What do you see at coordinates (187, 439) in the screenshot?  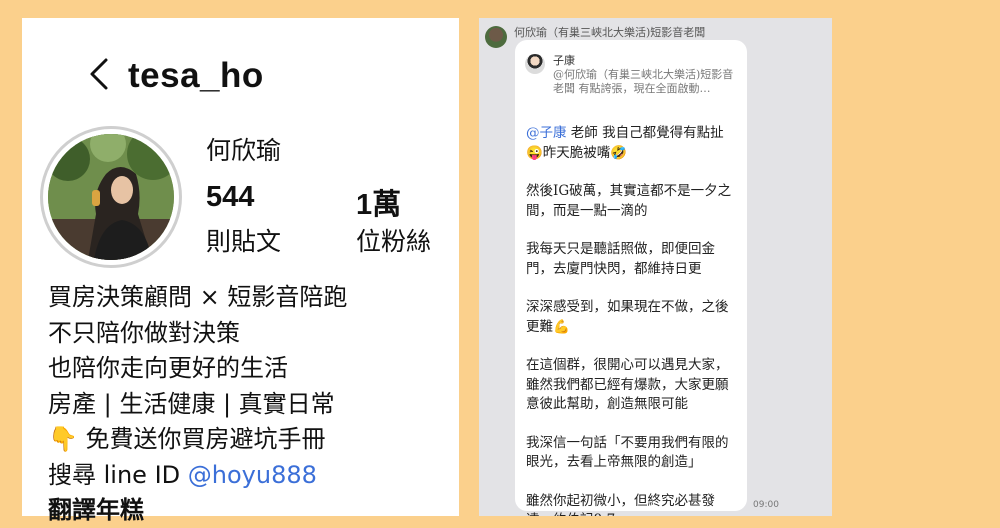 I see `bio-line: 👇 免費送你買房避坑手冊` at bounding box center [187, 439].